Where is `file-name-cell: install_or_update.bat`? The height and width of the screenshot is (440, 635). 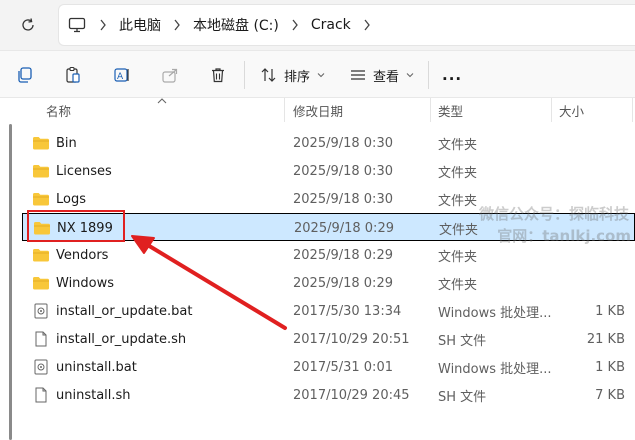
file-name-cell: install_or_update.bat is located at coordinates (112, 311).